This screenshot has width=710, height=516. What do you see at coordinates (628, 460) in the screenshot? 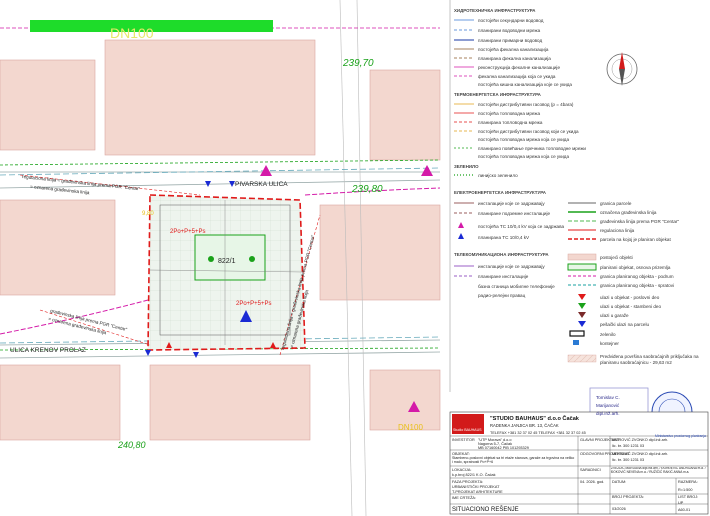
I see `odgovorni-license: lic. br. 300 1231 03` at bounding box center [628, 460].